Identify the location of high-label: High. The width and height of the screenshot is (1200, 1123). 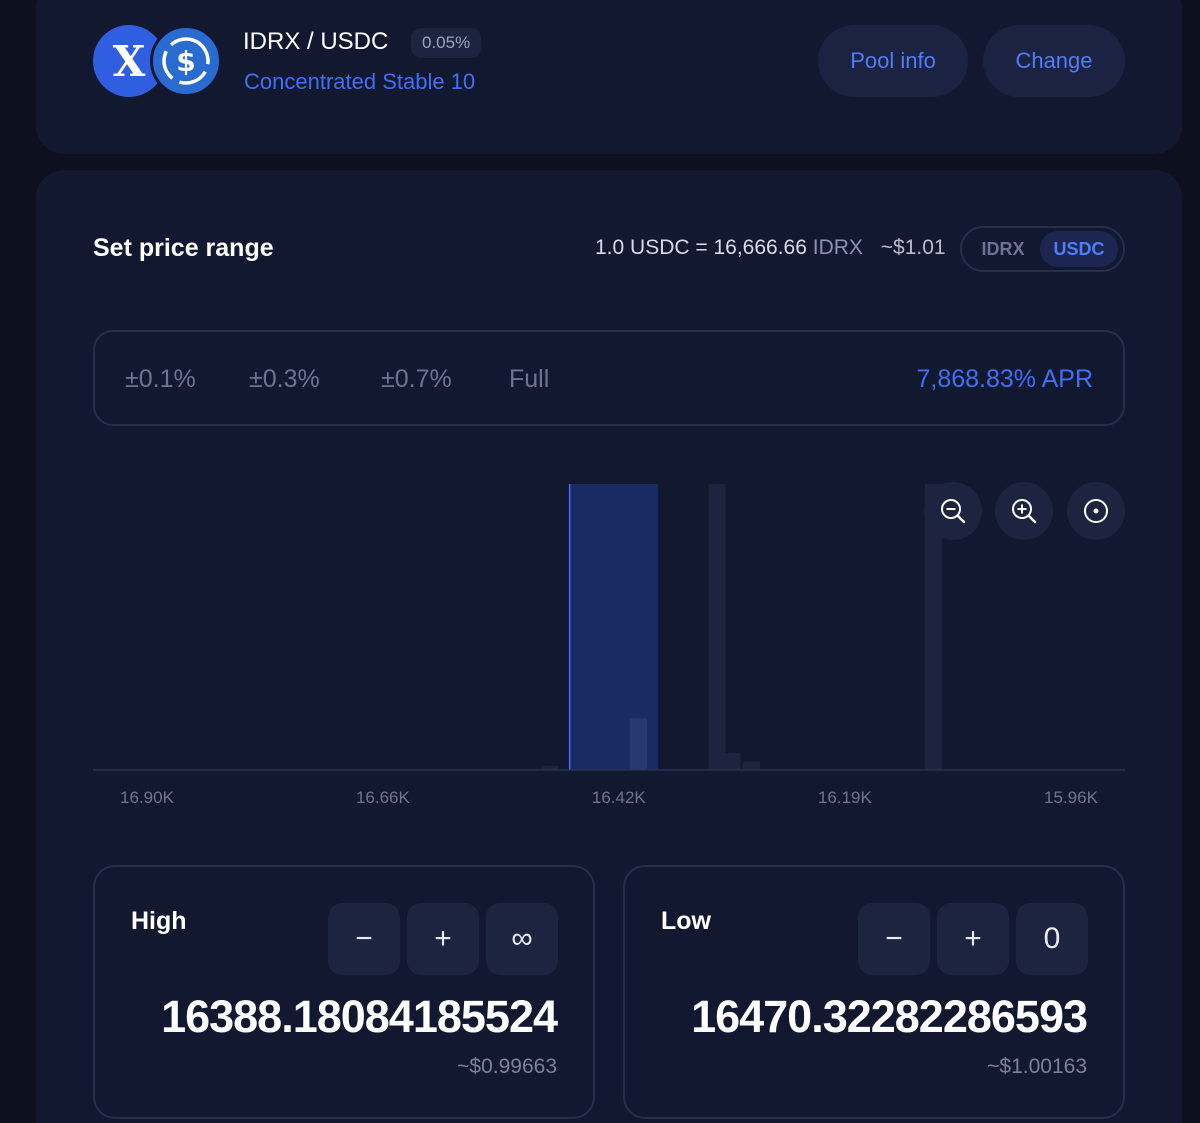
(159, 921).